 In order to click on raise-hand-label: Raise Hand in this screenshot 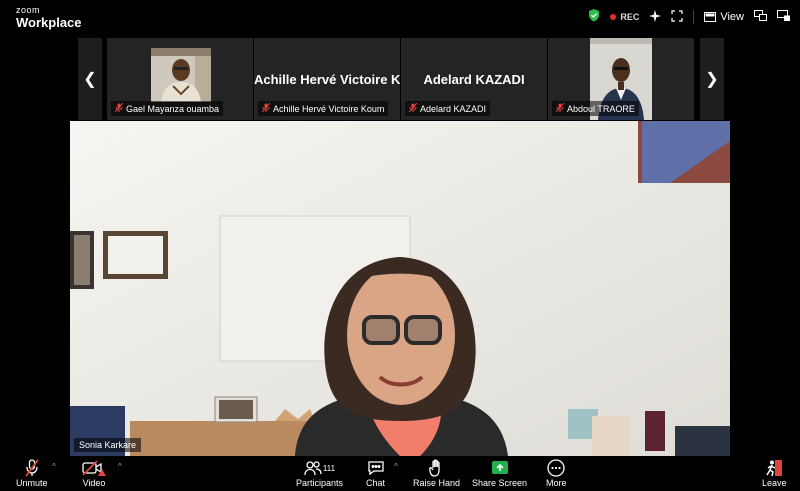, I will do `click(437, 483)`.